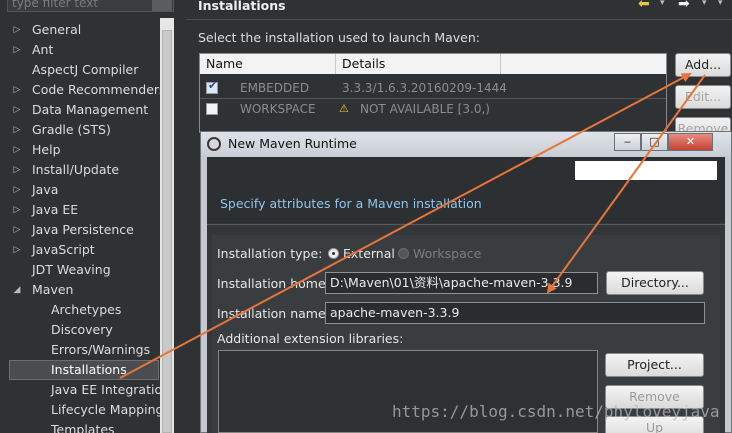  I want to click on back-menu-chevron-down-icon: ▾, so click(662, 4).